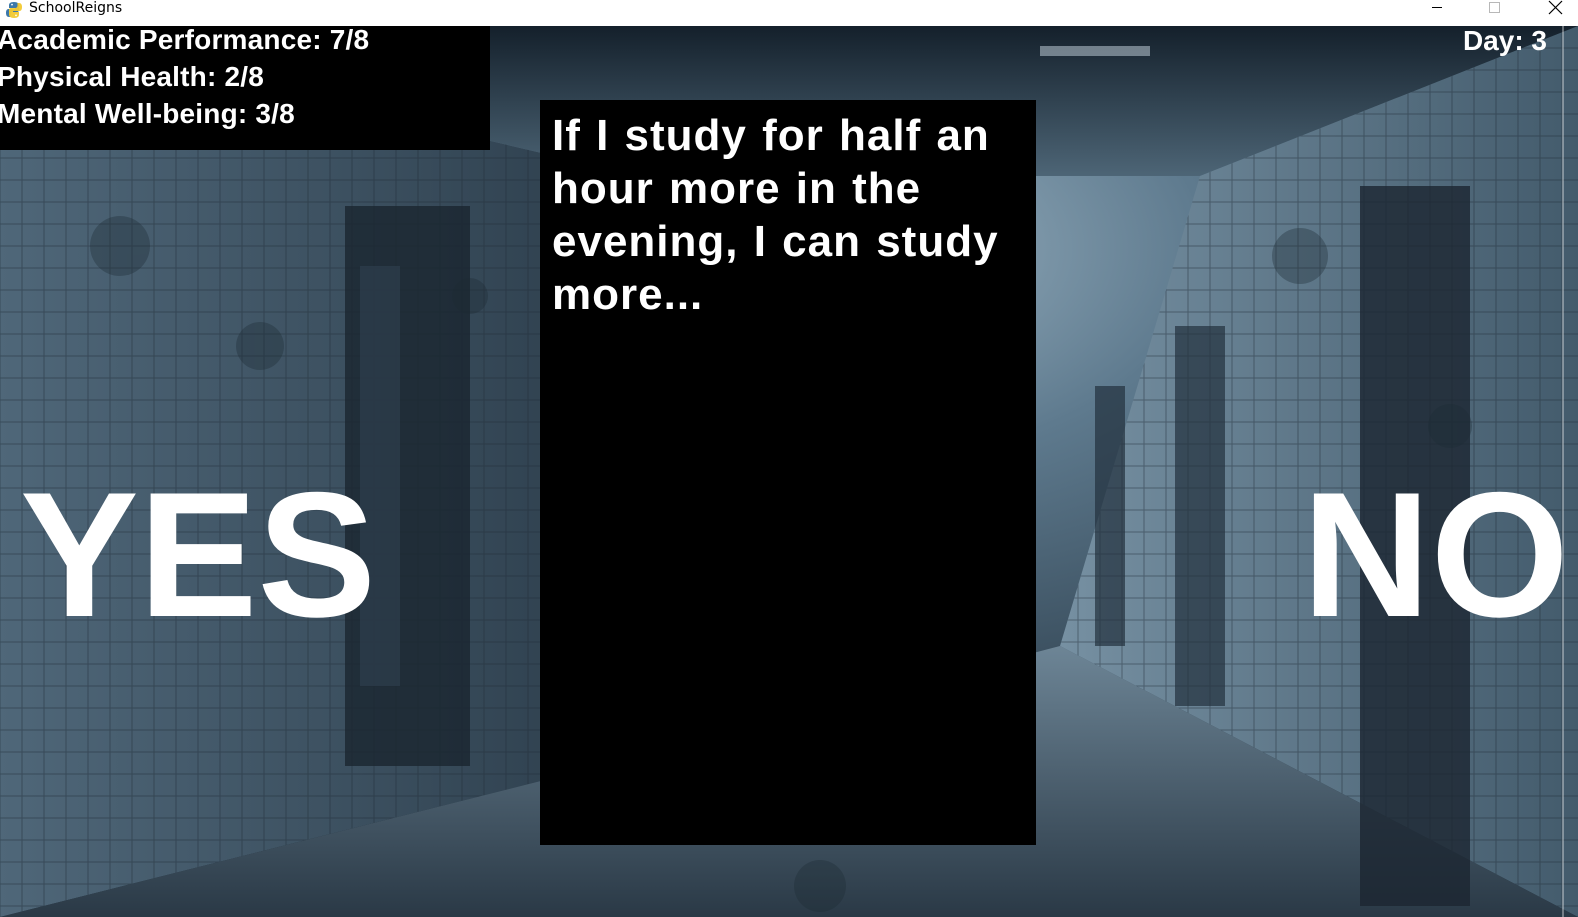 Image resolution: width=1578 pixels, height=917 pixels. I want to click on close-button, so click(1555, 8).